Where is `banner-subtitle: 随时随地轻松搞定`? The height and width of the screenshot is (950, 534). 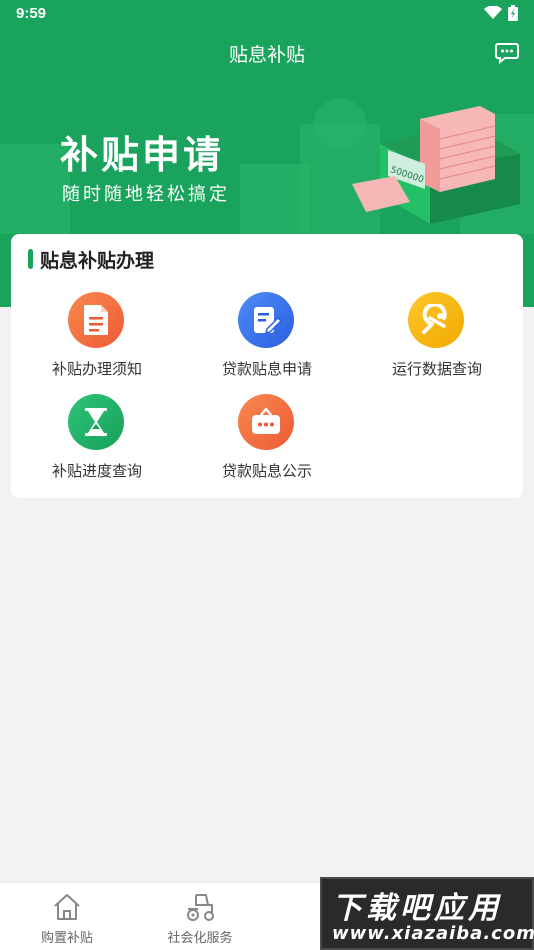
banner-subtitle: 随时随地轻松搞定 is located at coordinates (146, 194).